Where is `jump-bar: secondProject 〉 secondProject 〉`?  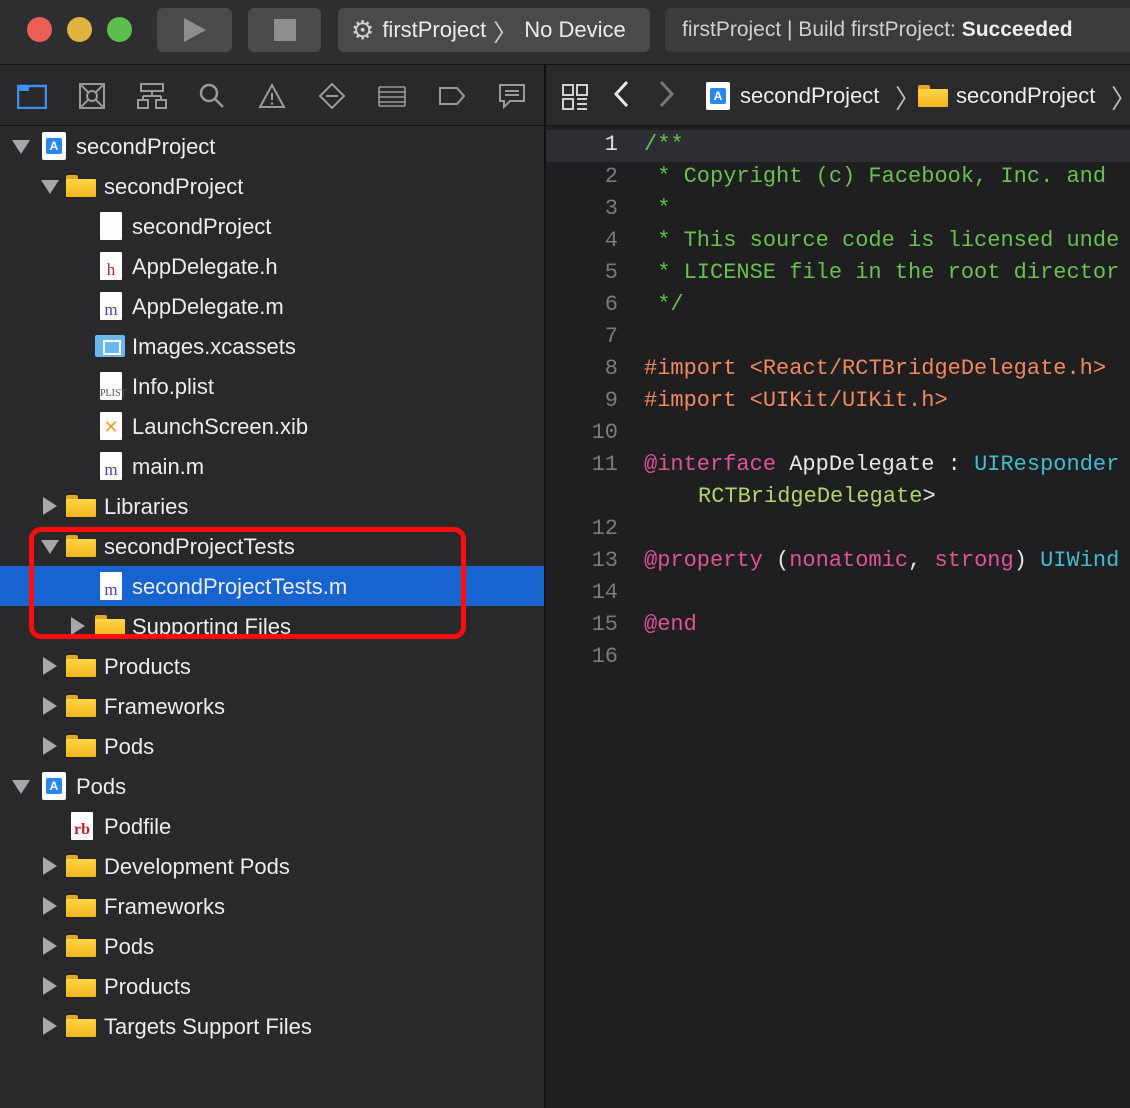 jump-bar: secondProject 〉 secondProject 〉 is located at coordinates (838, 95).